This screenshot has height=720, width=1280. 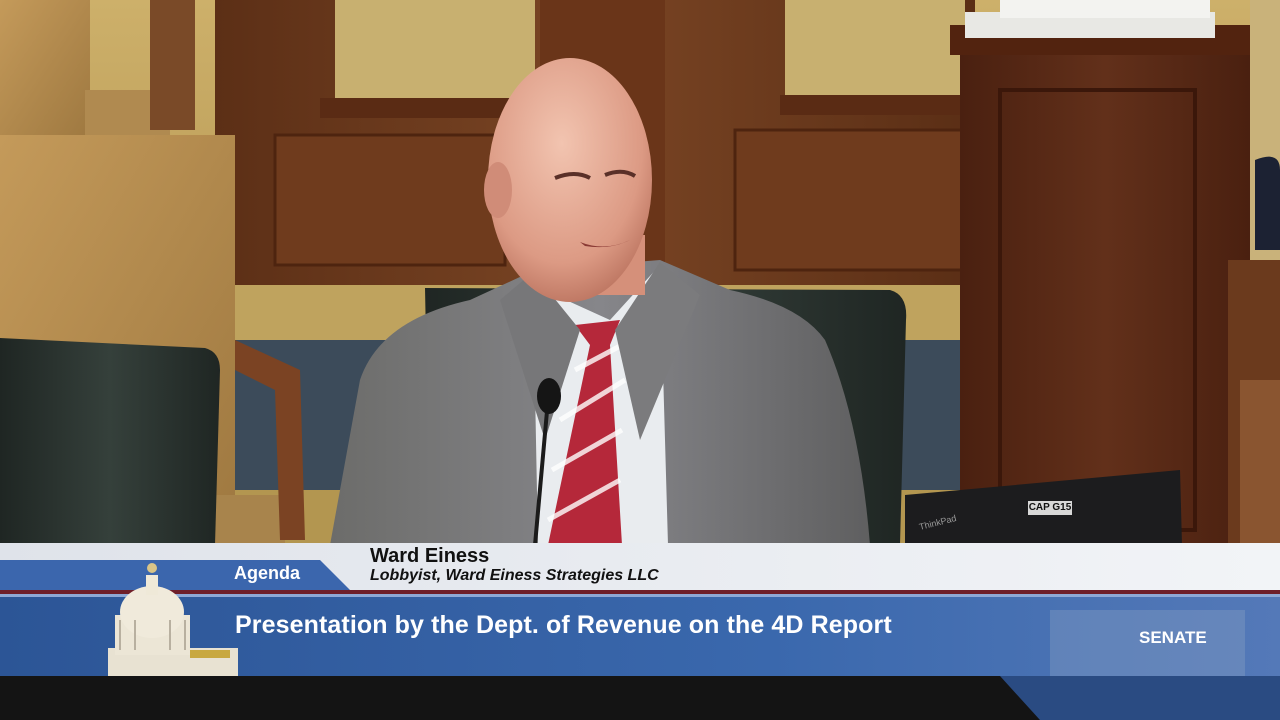 What do you see at coordinates (1173, 637) in the screenshot?
I see `senate-label: SENATE` at bounding box center [1173, 637].